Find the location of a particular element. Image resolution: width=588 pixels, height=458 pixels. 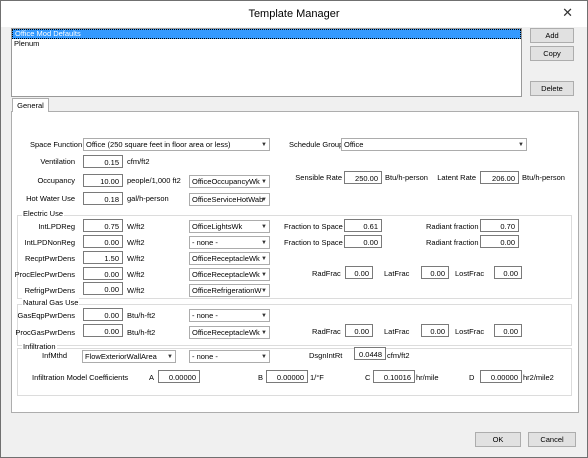

schedule-group-select: Office ▼ is located at coordinates (434, 144).